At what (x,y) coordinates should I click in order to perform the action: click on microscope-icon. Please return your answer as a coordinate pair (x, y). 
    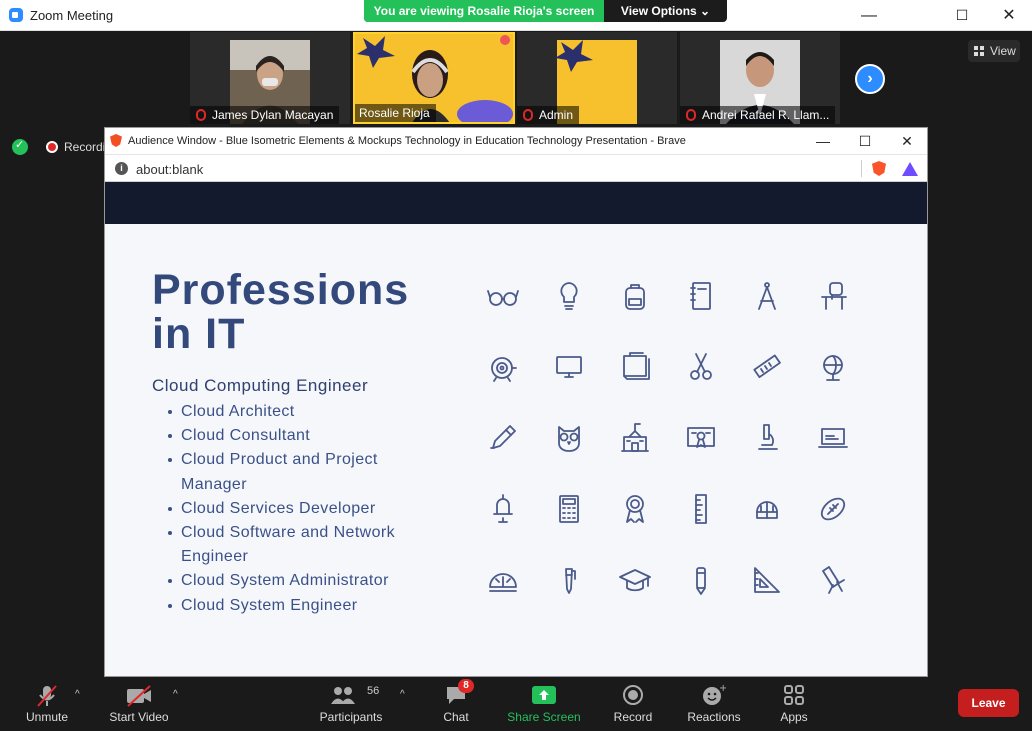
    Looking at the image, I should click on (768, 437).